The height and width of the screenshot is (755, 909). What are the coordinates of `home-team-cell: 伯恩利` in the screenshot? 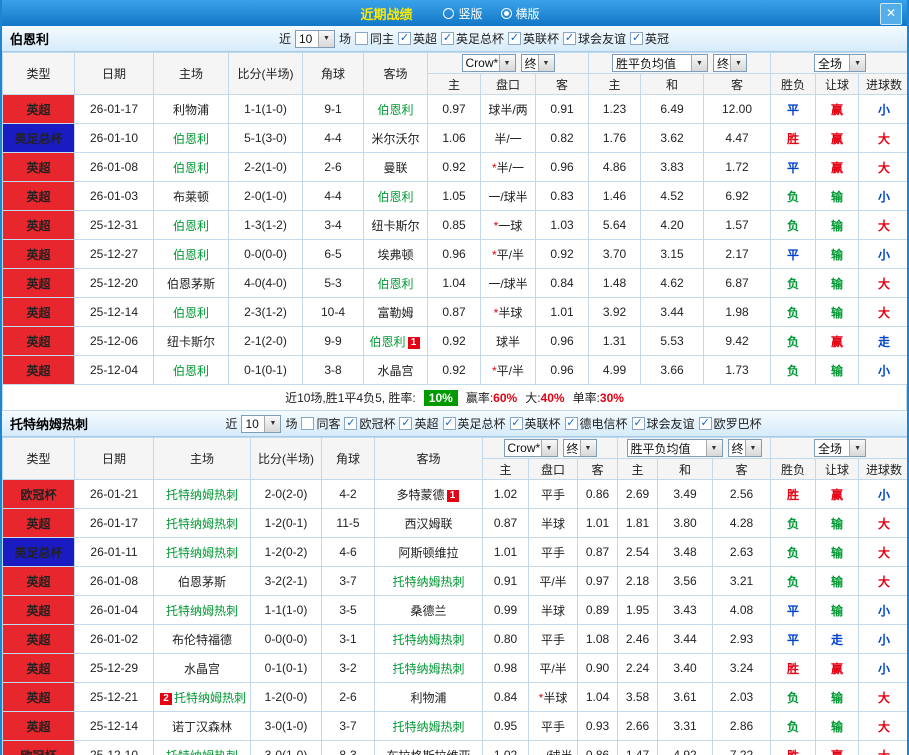 It's located at (191, 312).